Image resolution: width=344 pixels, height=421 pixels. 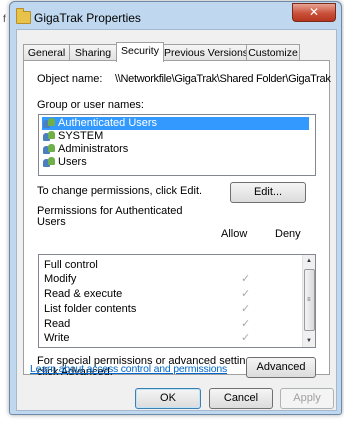 I want to click on allow-check-write: ✓, so click(x=246, y=338).